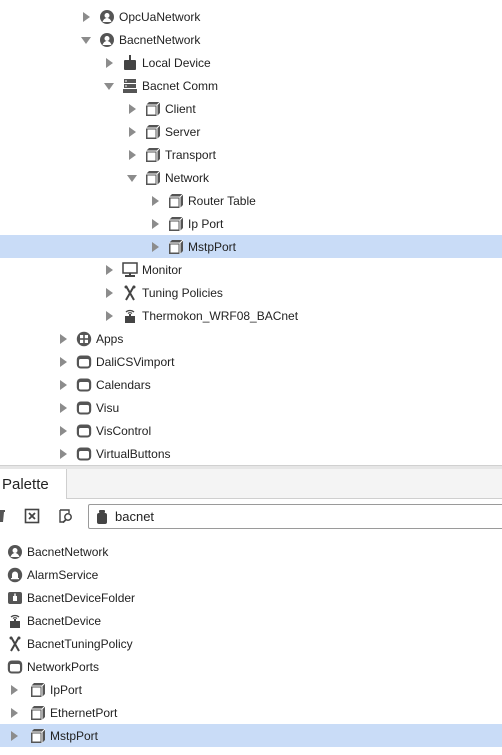 The image size is (502, 755). Describe the element at coordinates (251, 200) in the screenshot. I see `tree-row: Router Table` at that location.